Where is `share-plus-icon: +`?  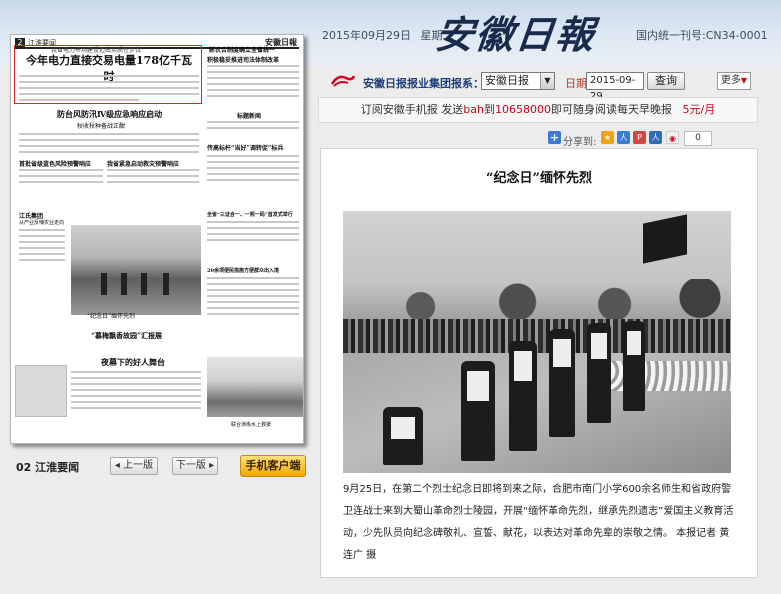 share-plus-icon: + is located at coordinates (554, 137).